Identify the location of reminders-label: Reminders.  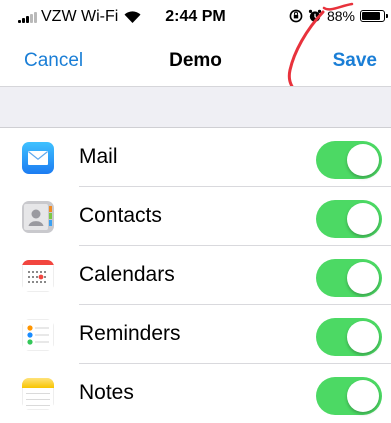
(130, 333).